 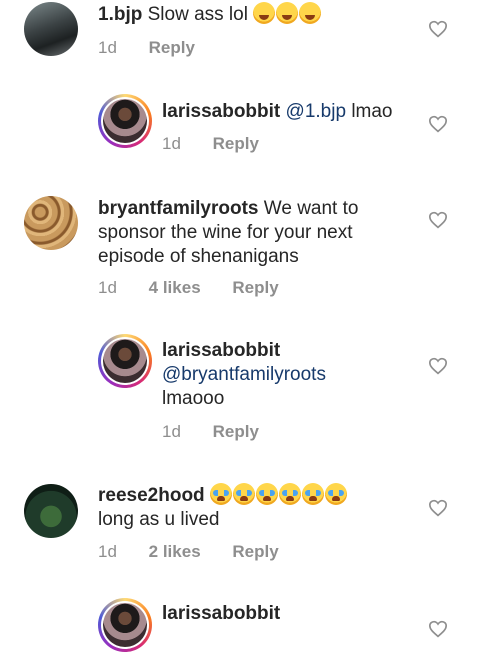 I want to click on comment-text: Slow ass lol, so click(x=197, y=14).